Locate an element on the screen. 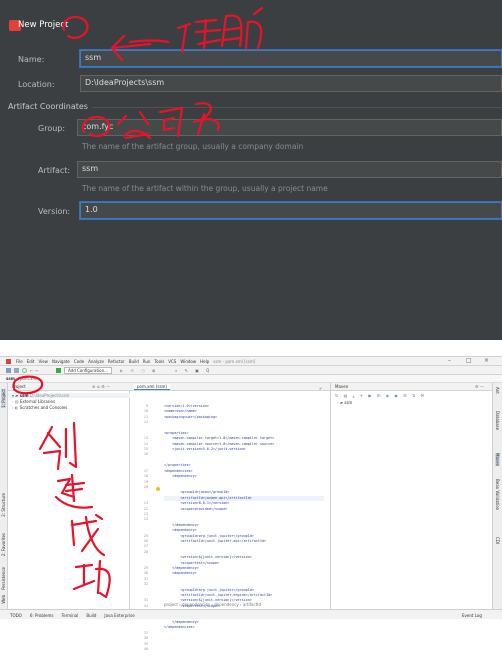  ssm-circle-mark is located at coordinates (28, 385).